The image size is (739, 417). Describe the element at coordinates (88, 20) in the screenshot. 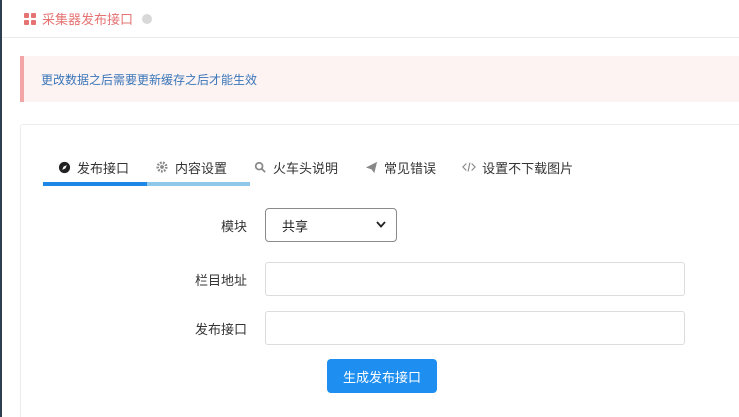

I see `page-title: 采集器发布接口` at that location.